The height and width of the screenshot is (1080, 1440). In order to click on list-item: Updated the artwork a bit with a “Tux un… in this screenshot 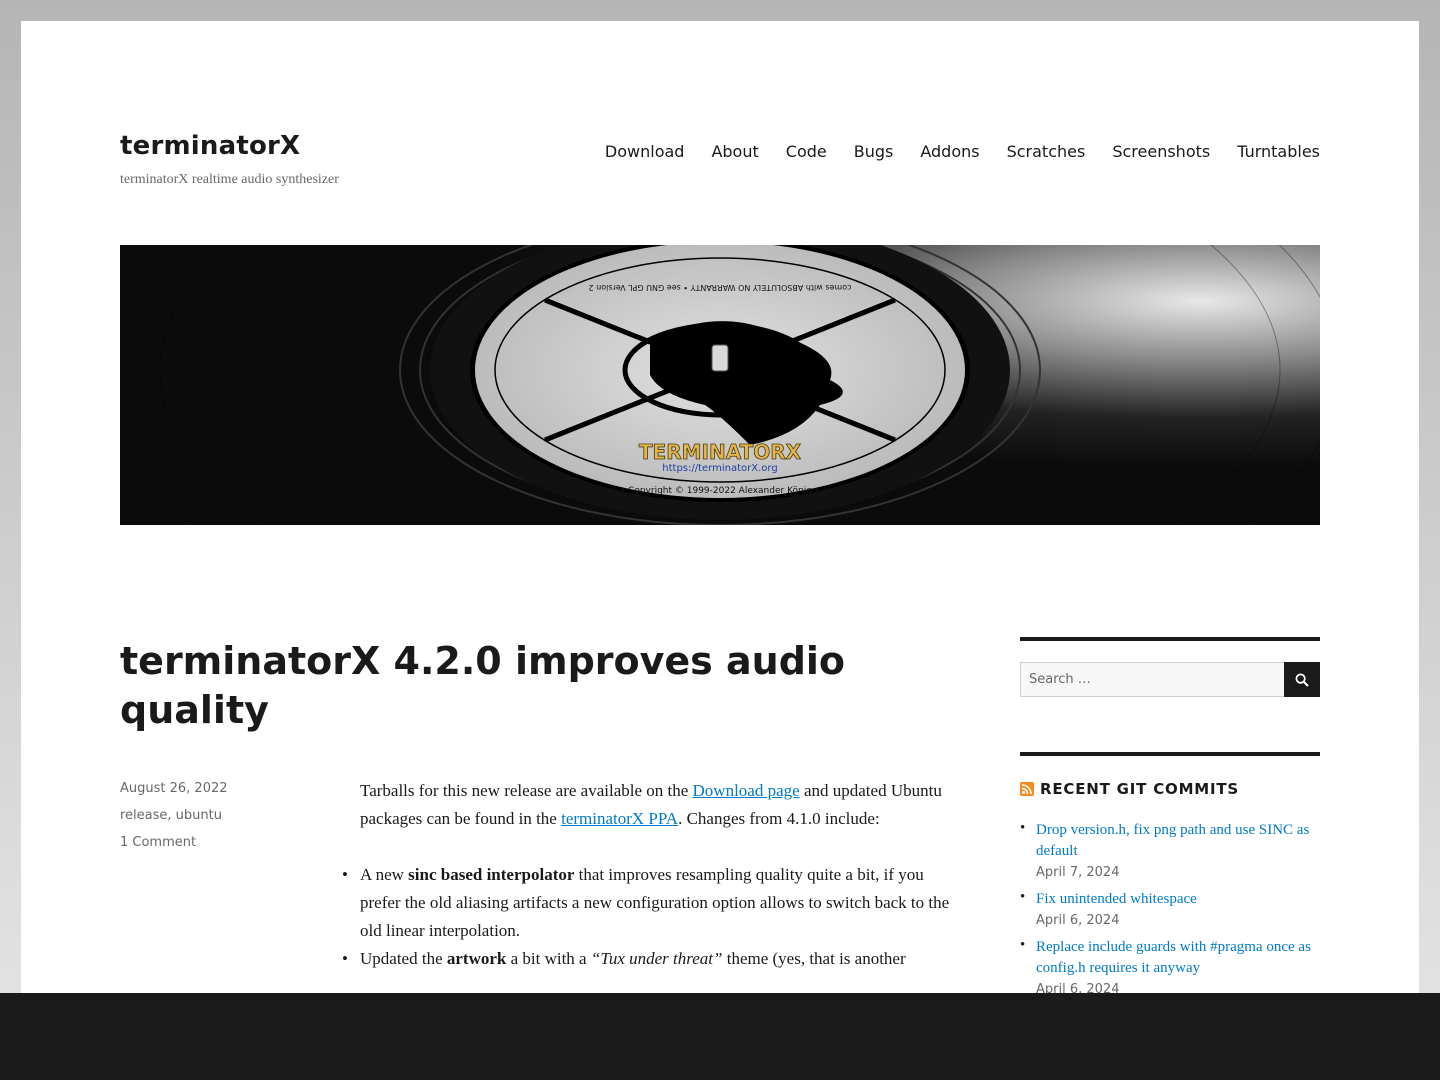, I will do `click(652, 959)`.